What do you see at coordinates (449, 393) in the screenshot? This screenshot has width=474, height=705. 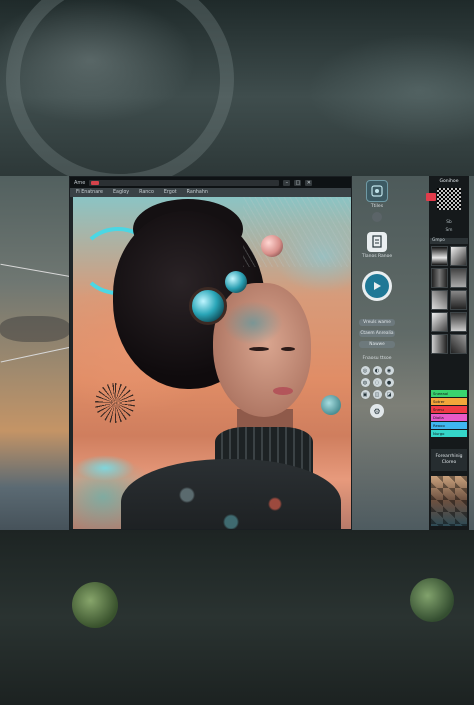 I see `color-swatch: Sneeaol` at bounding box center [449, 393].